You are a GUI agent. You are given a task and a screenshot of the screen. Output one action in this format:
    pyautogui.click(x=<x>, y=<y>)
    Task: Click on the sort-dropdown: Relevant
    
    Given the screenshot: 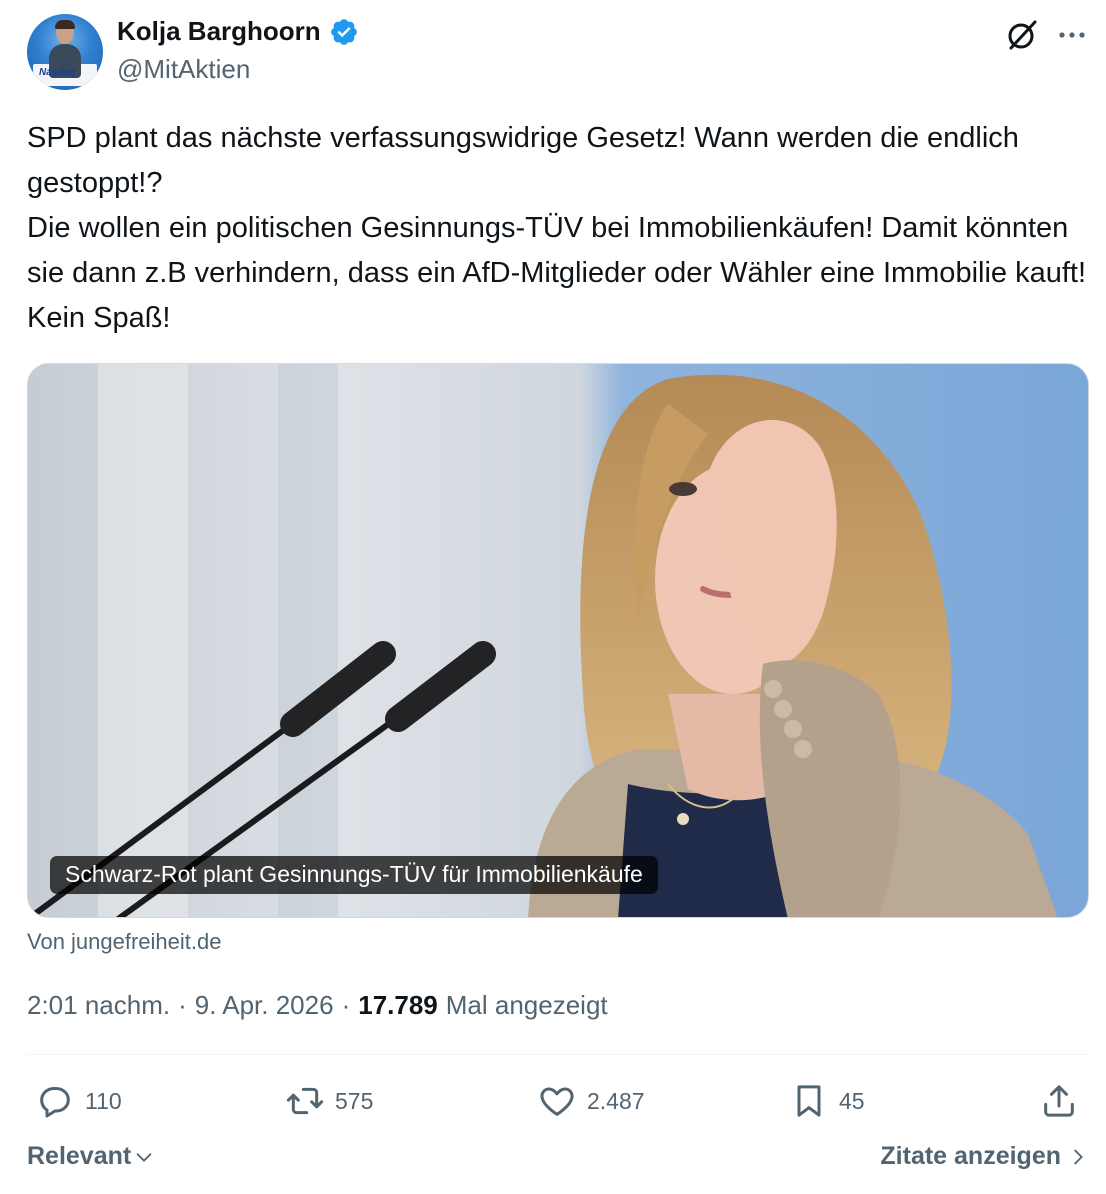 What is the action you would take?
    pyautogui.click(x=91, y=1156)
    